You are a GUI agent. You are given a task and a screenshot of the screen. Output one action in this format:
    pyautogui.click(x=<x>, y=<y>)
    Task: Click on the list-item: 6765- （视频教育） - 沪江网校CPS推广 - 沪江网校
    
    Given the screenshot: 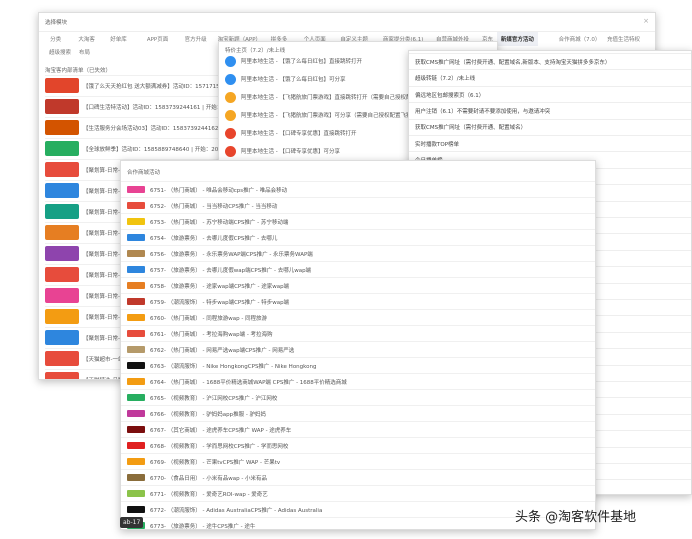 What is the action you would take?
    pyautogui.click(x=358, y=397)
    